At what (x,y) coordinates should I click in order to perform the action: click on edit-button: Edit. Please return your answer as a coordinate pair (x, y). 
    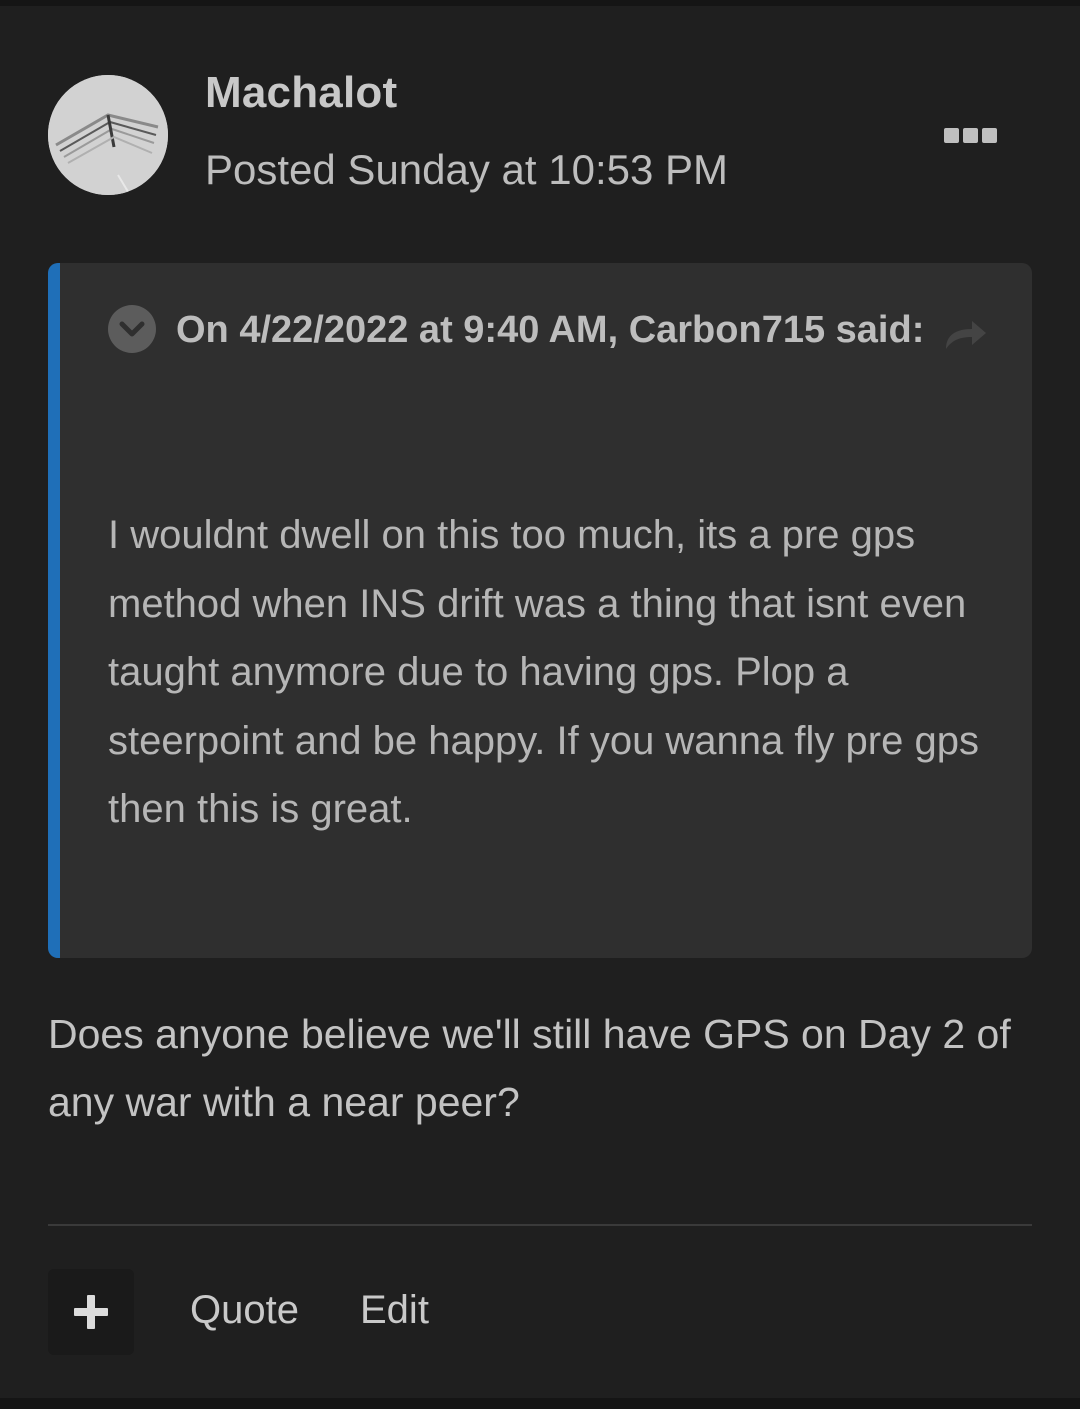
    Looking at the image, I should click on (394, 1310).